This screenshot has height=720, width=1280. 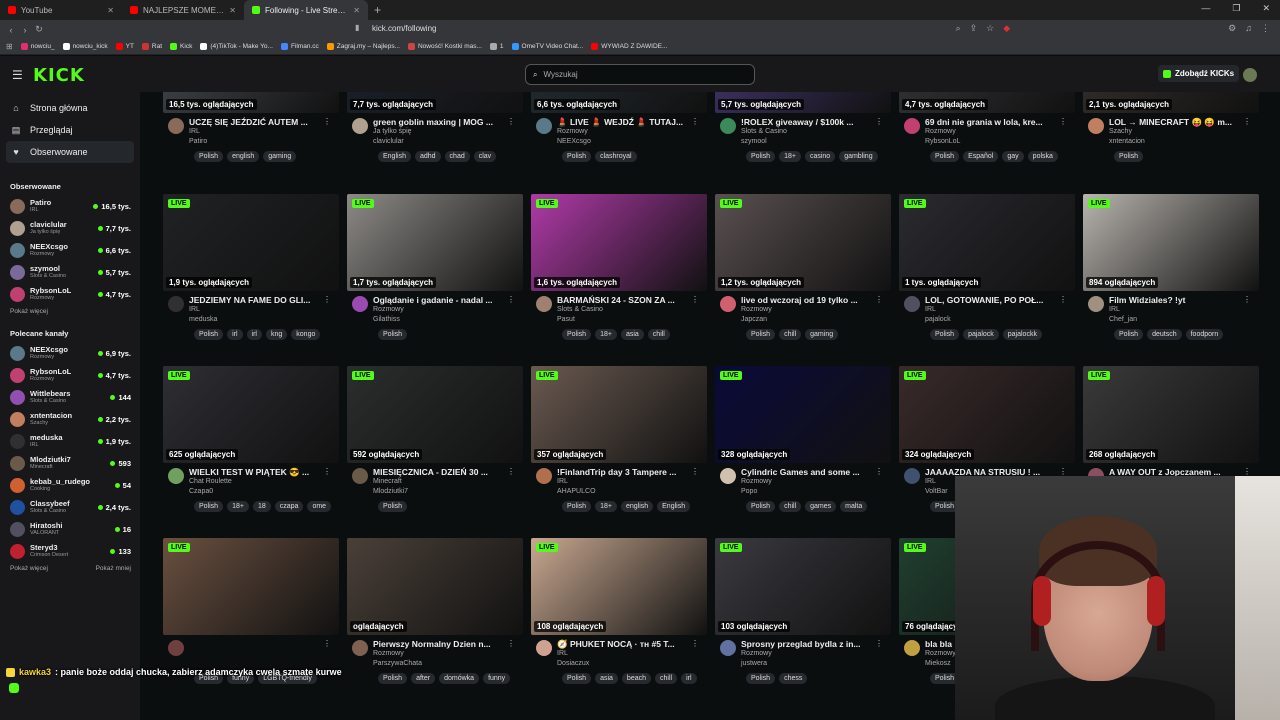 I want to click on stream-thumbnail: 2,1 tys. oglądających, so click(x=1171, y=102).